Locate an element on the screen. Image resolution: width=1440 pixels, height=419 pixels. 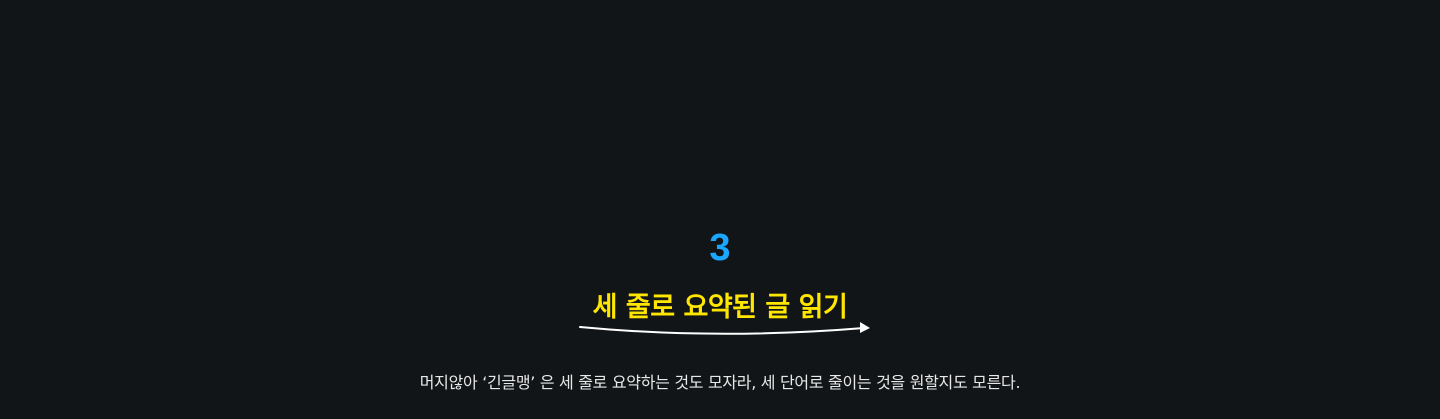
step-number: 3 is located at coordinates (720, 248).